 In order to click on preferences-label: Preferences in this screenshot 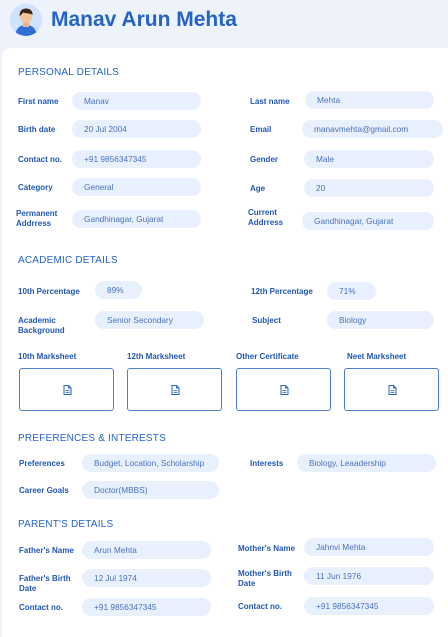, I will do `click(42, 463)`.